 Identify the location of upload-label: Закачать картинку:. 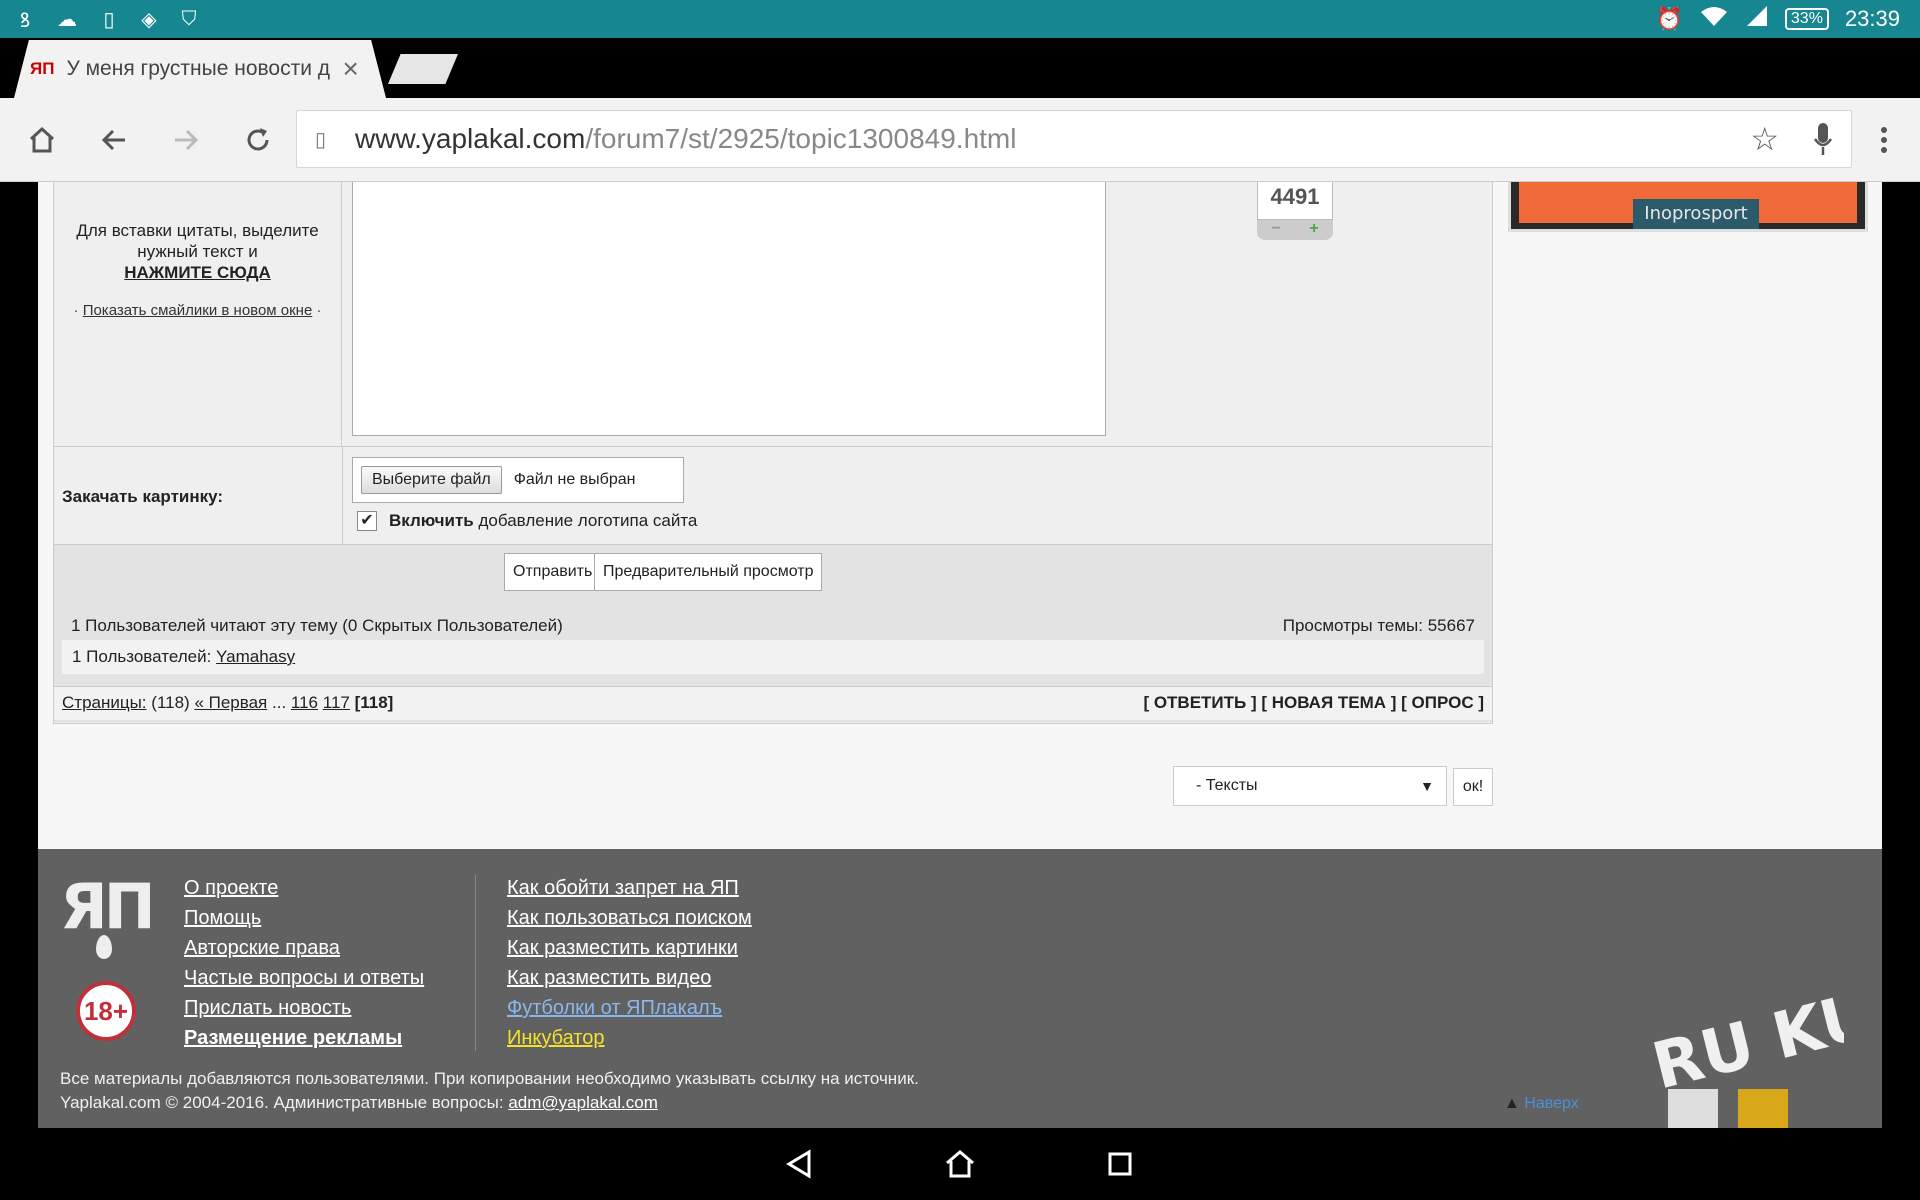
(143, 496).